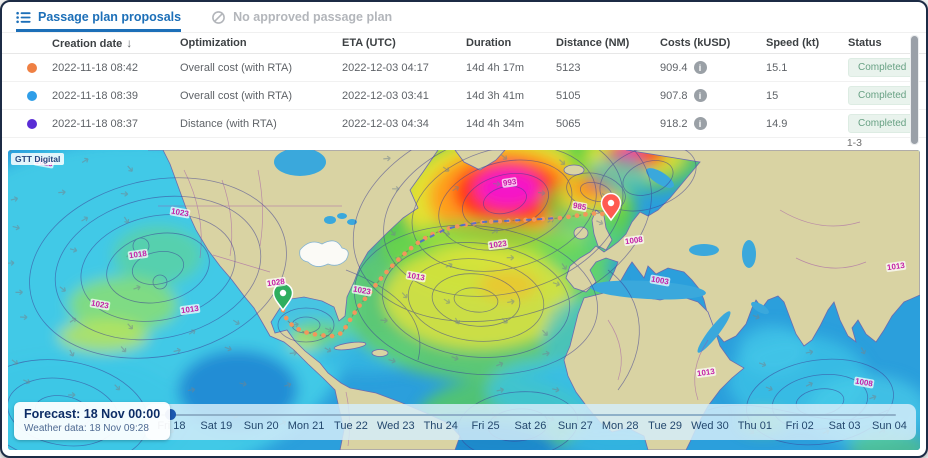 The image size is (928, 458). I want to click on timeline-day: Thu 01, so click(754, 426).